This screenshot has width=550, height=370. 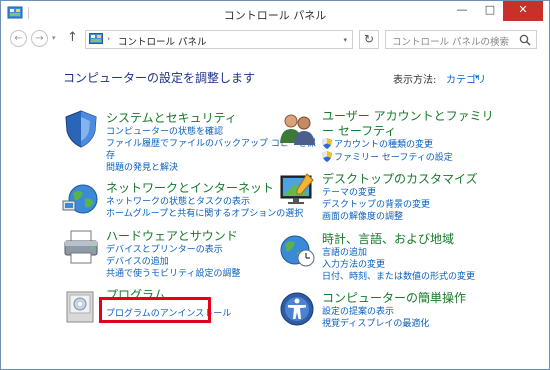 What do you see at coordinates (411, 124) in the screenshot?
I see `category-title: ユーザー アカウントとファミリー セーフティ` at bounding box center [411, 124].